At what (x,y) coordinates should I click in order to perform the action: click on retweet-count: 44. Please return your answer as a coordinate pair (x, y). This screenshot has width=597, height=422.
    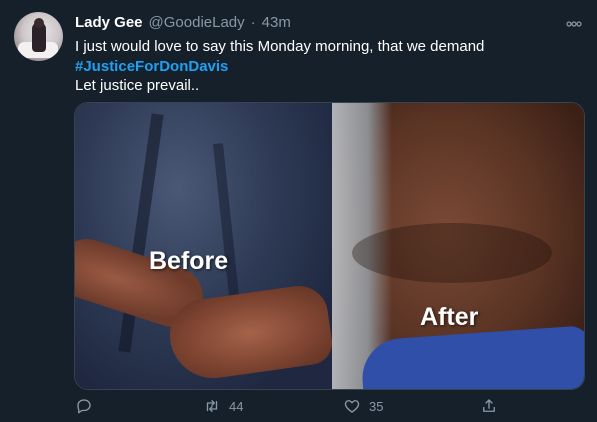
    Looking at the image, I should click on (236, 406).